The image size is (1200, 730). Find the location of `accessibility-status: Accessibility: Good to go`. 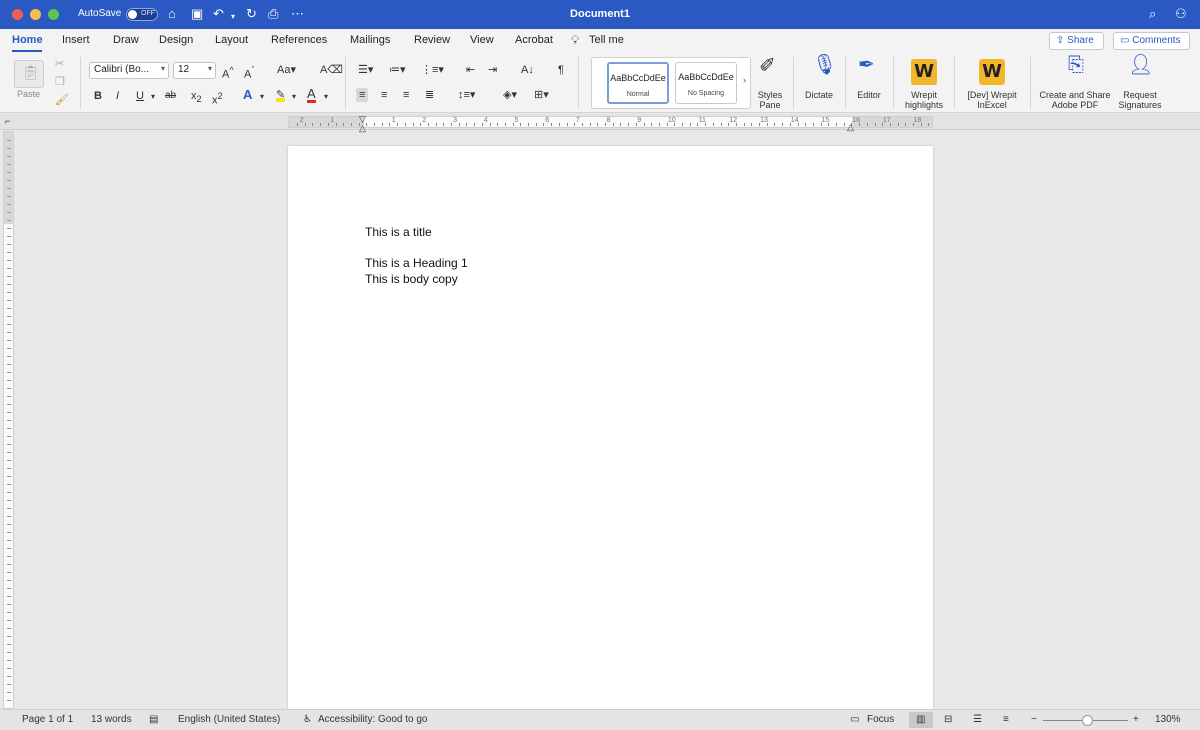

accessibility-status: Accessibility: Good to go is located at coordinates (373, 719).